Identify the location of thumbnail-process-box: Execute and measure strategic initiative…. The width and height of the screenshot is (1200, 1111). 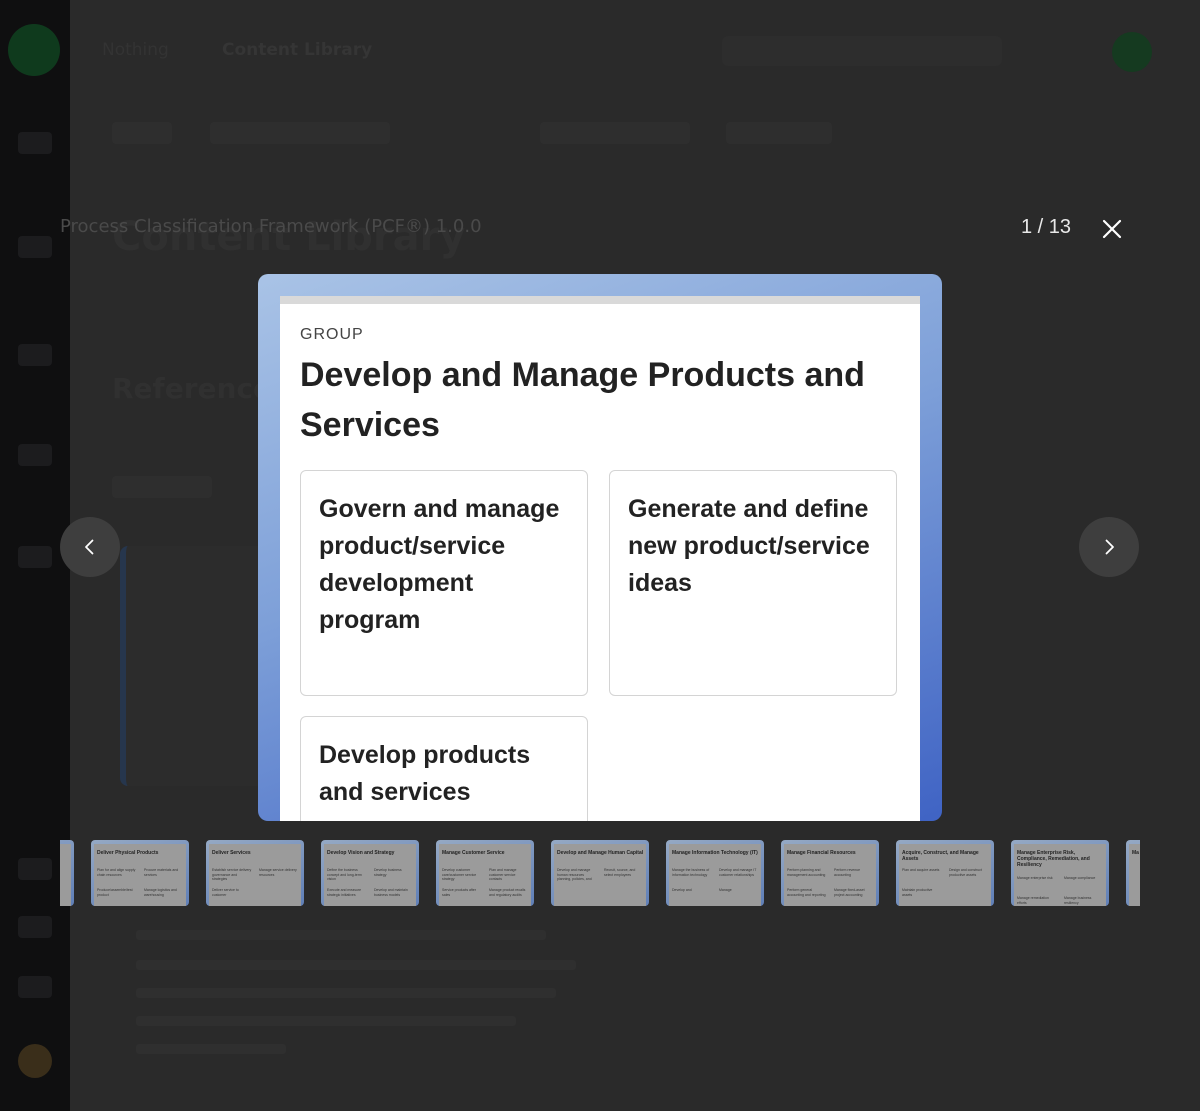
(344, 892).